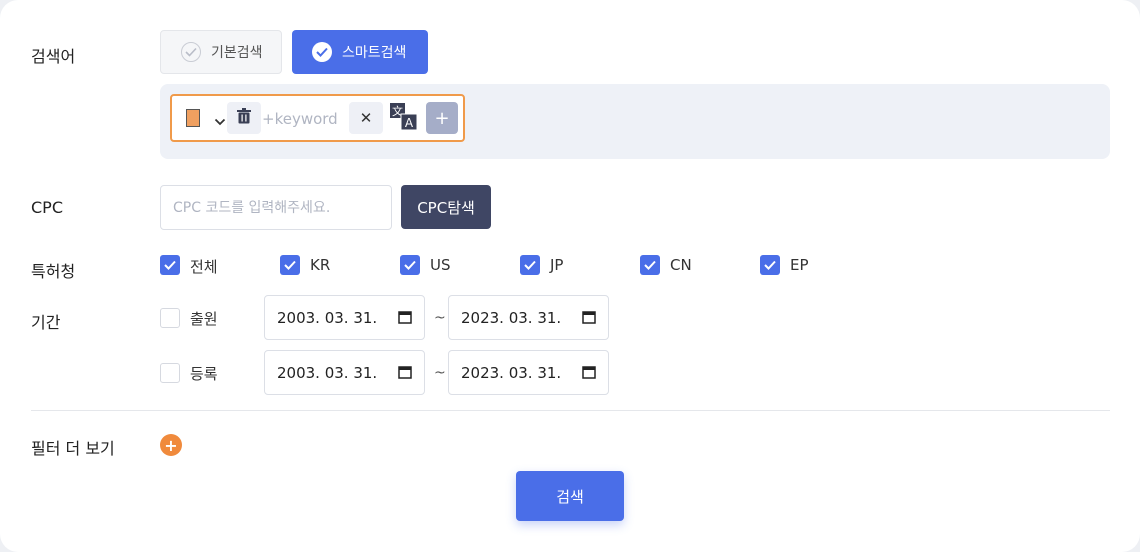 This screenshot has height=552, width=1140. Describe the element at coordinates (170, 373) in the screenshot. I see `period-checkbox-registration` at that location.